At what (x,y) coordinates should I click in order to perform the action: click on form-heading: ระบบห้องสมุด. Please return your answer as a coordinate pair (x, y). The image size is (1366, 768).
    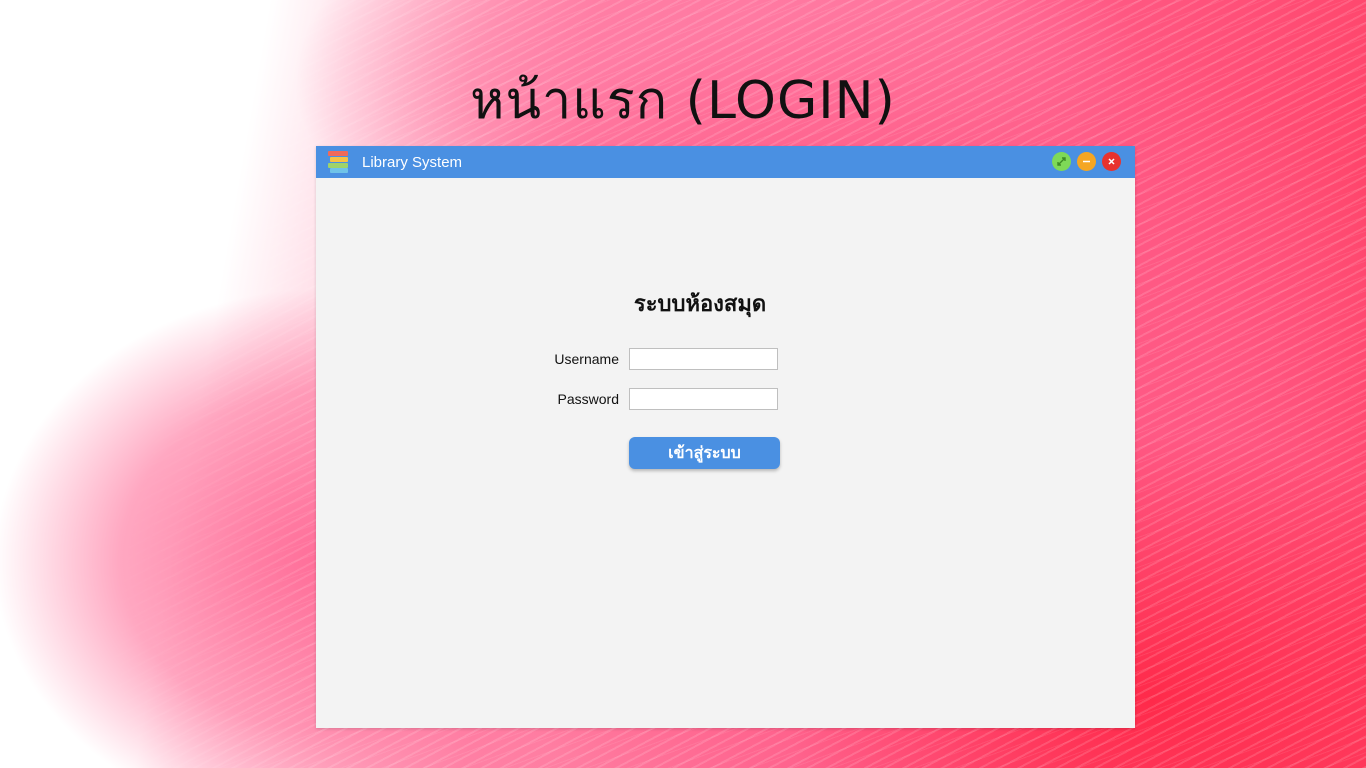
    Looking at the image, I should click on (700, 304).